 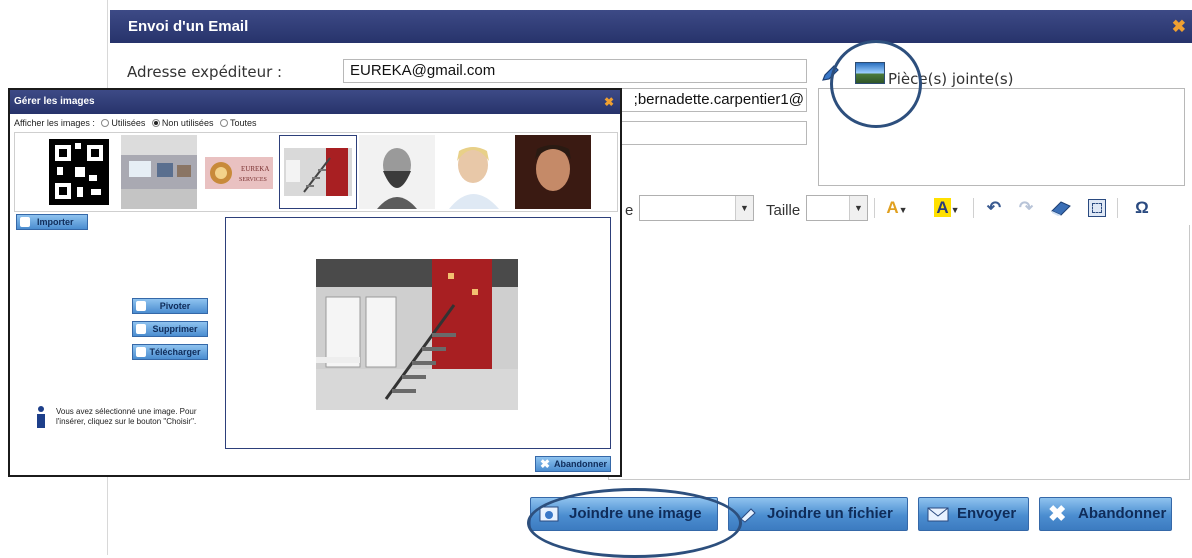 What do you see at coordinates (141, 329) in the screenshot?
I see `trash-icon` at bounding box center [141, 329].